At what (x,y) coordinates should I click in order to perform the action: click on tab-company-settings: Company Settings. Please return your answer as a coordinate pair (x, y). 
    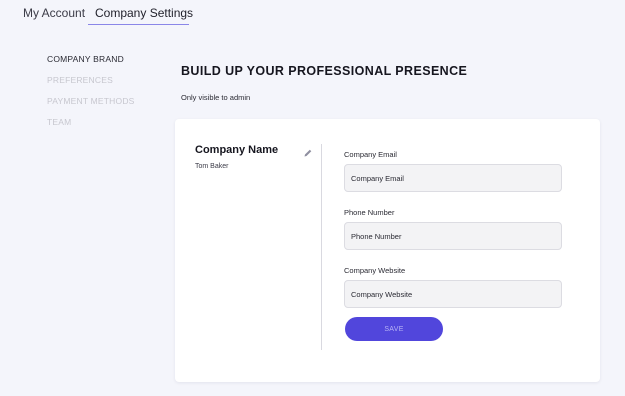
    Looking at the image, I should click on (144, 13).